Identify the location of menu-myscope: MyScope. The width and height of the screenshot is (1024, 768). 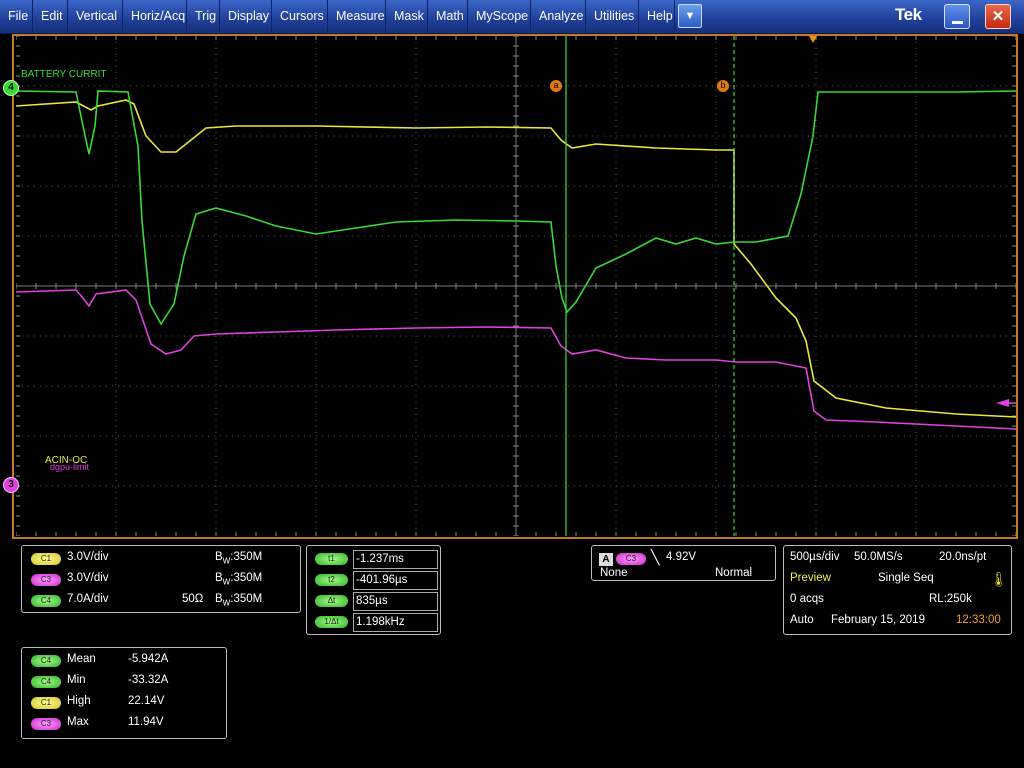
(499, 16).